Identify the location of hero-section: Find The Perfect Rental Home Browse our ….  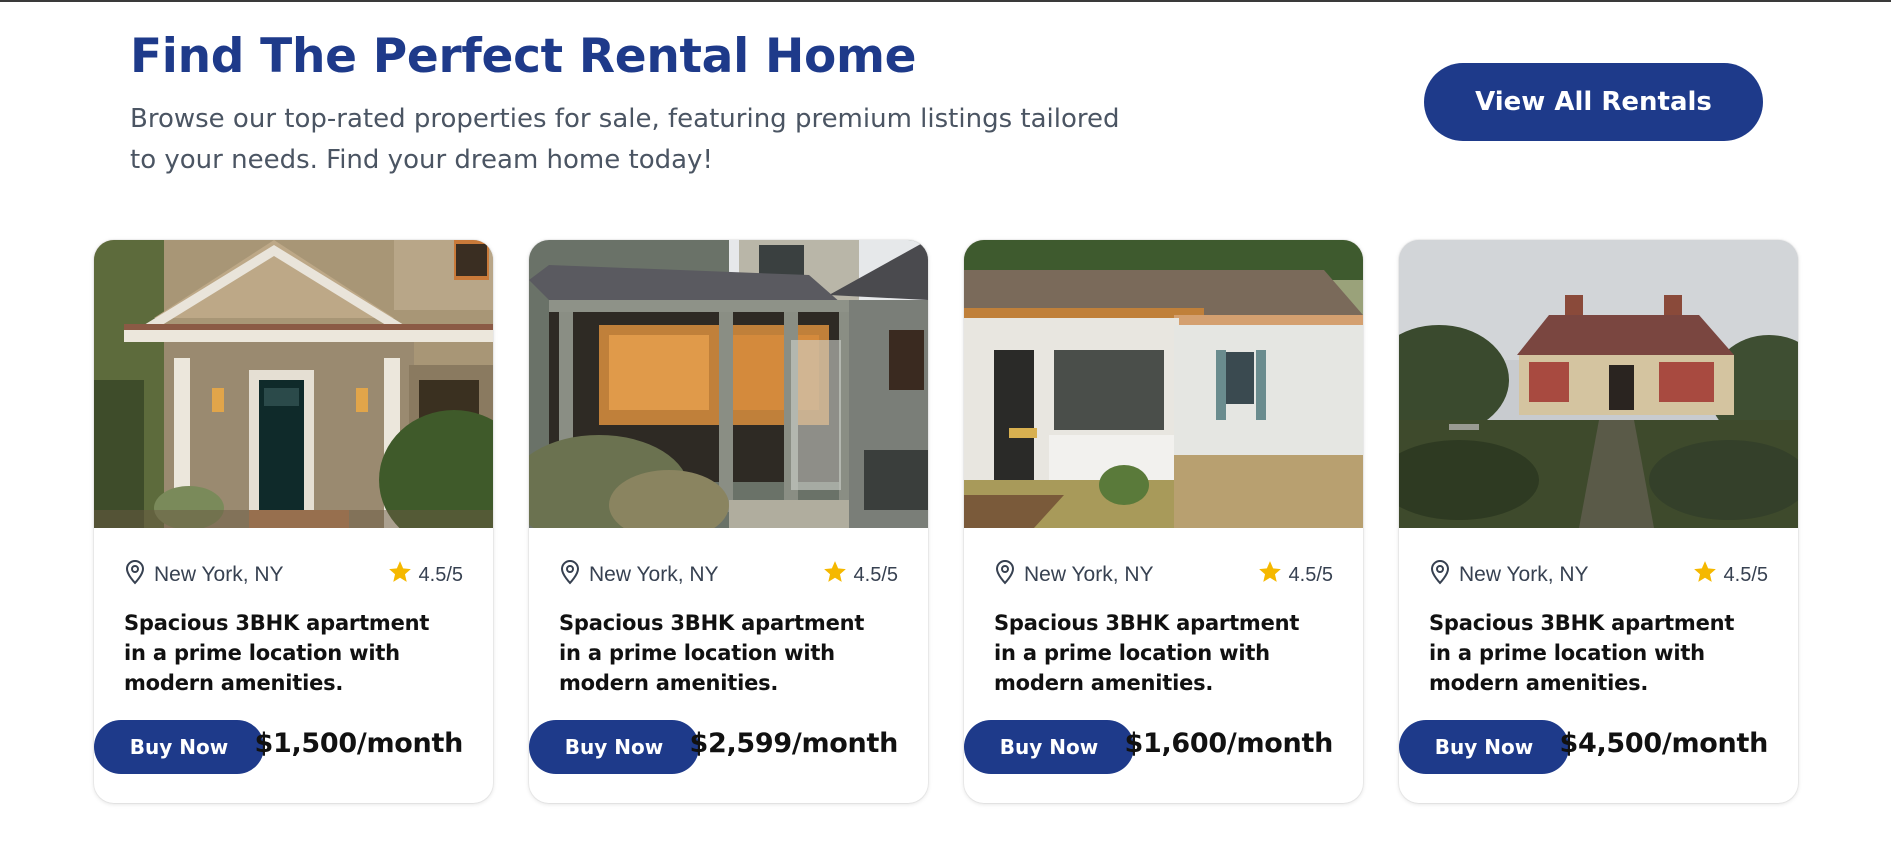
(630, 103).